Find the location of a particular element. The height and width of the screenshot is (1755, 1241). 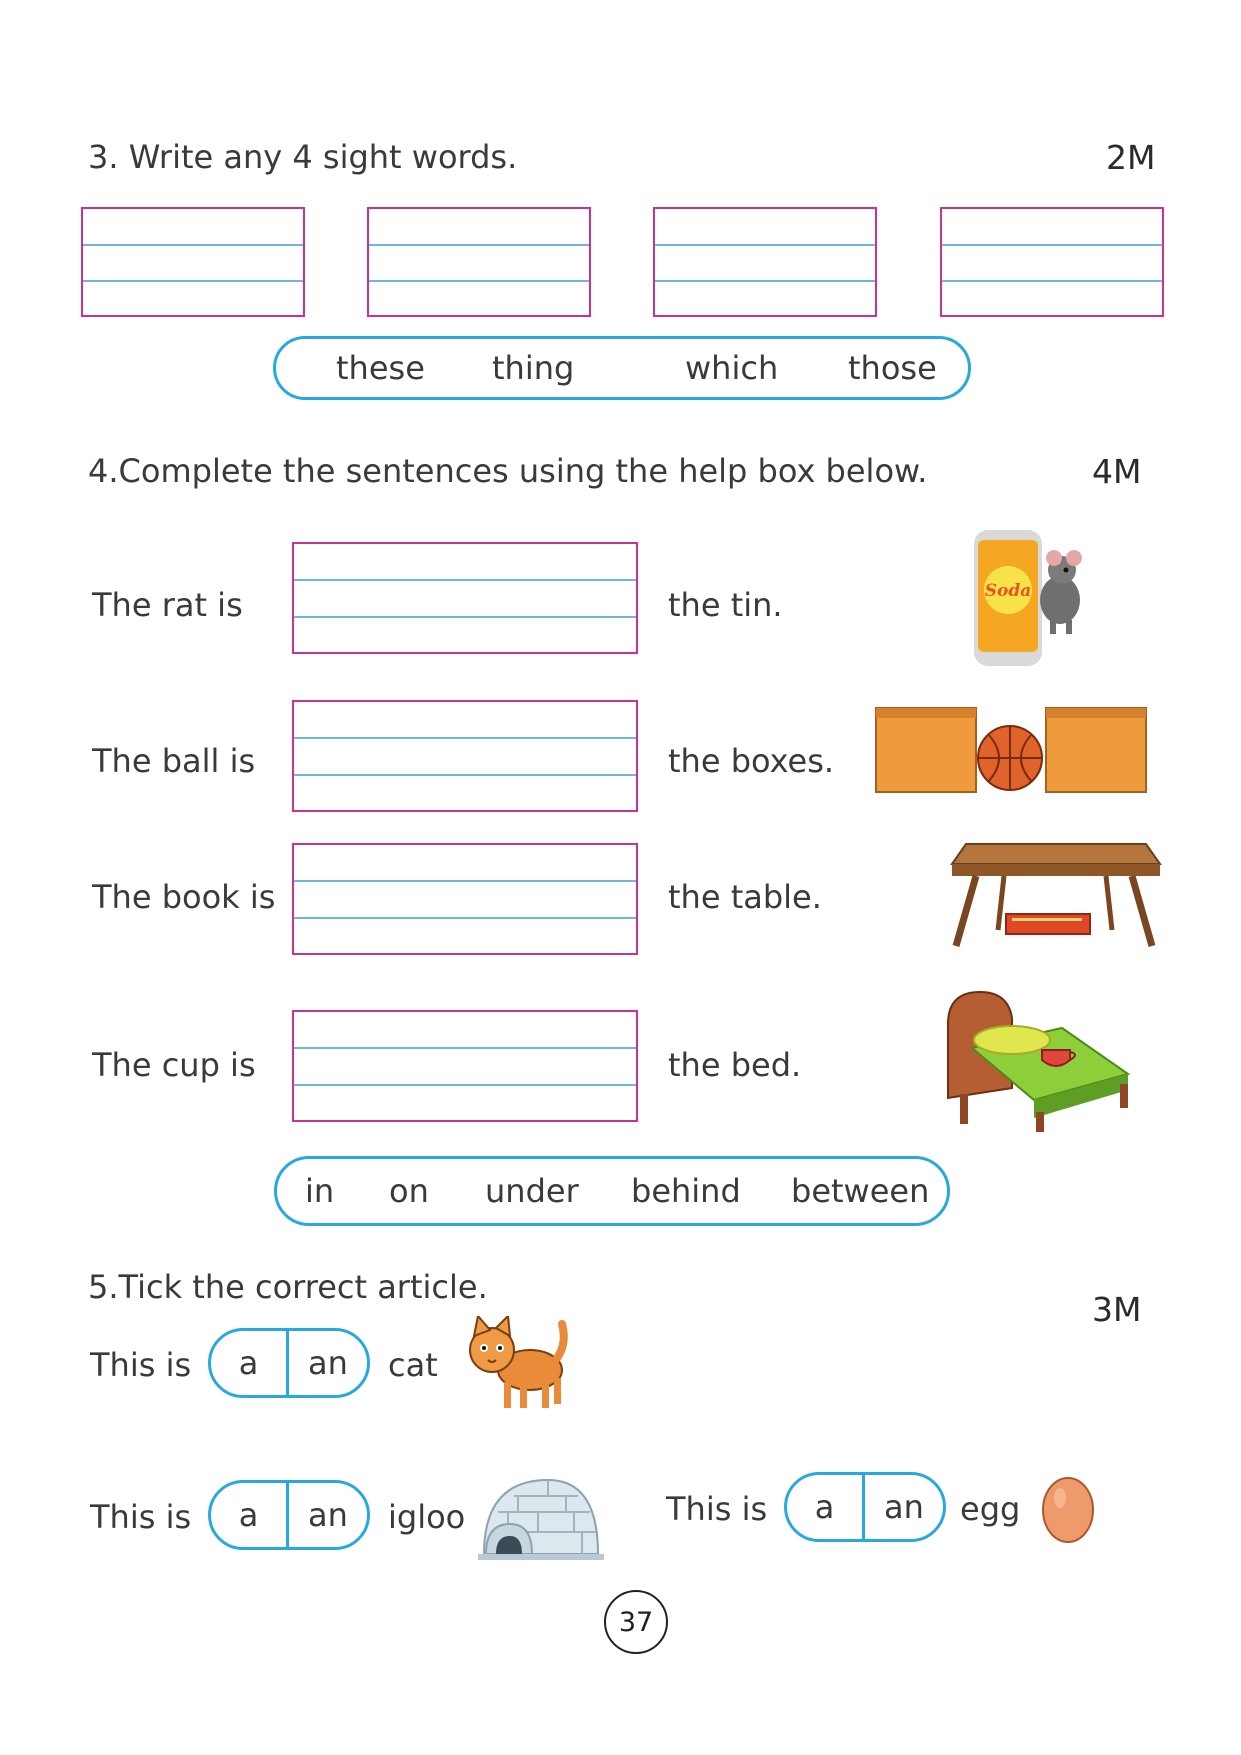

help-word-those: those is located at coordinates (892, 368).